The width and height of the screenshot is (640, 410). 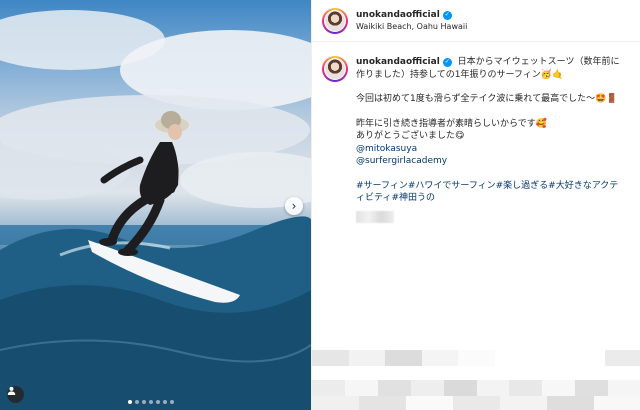 I want to click on carousel-next-button: ›, so click(x=294, y=206).